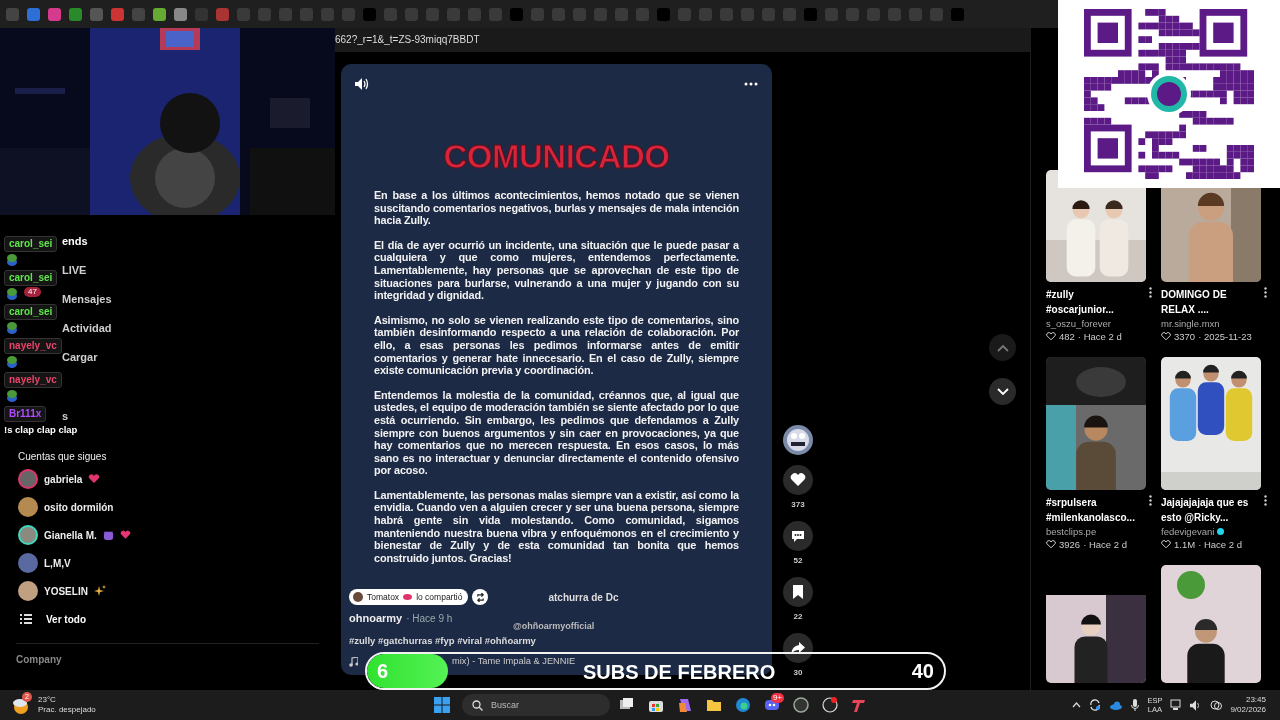 The width and height of the screenshot is (1280, 720). Describe the element at coordinates (556, 526) in the screenshot. I see `announcement-paragraph: Lamentablemente, las personas malas siempre van a existir, así como la envidia. Cuando ven a alguien crecer y ser una buena persona, siempre habrá gente sin vida molestando. Como comunidad, sigamos manteniendo nuestra buena vibra y enfoquémonos en el crecimiento y bienestar de Zully y de esta comunidad tan bonita que hemos construido juntos. Gracias!` at that location.